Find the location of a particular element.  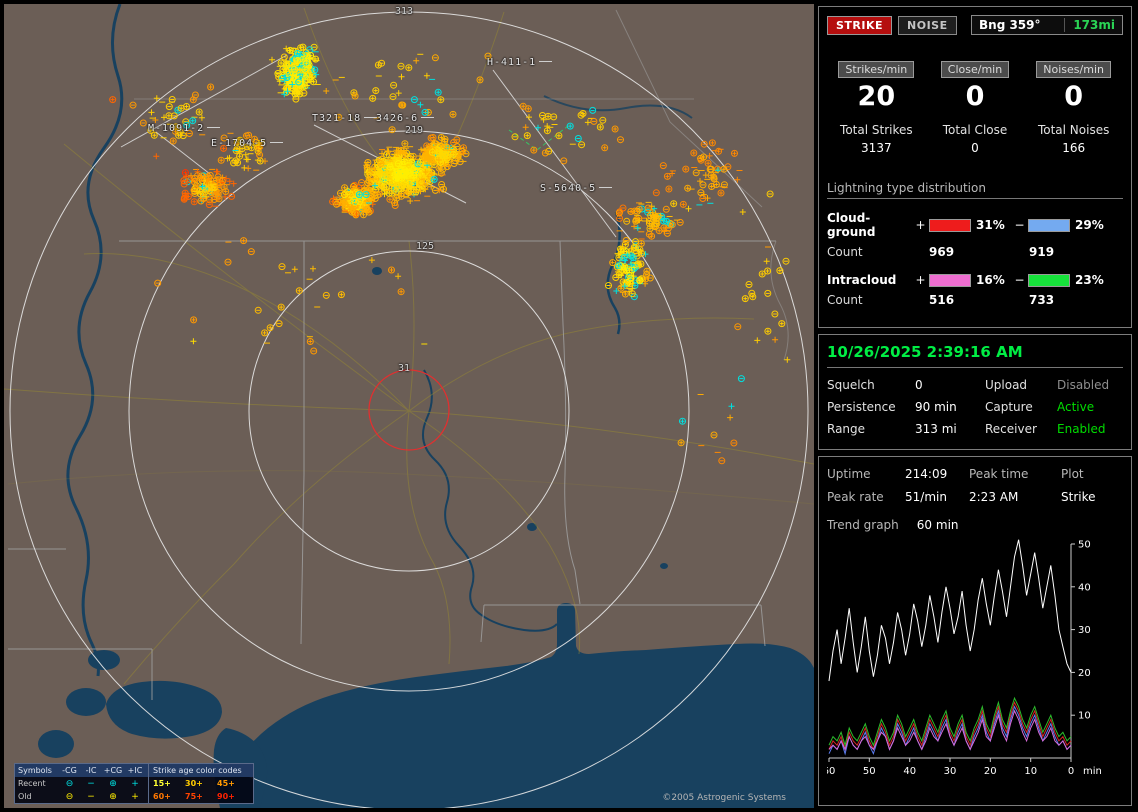

range-label: Range is located at coordinates (846, 429).